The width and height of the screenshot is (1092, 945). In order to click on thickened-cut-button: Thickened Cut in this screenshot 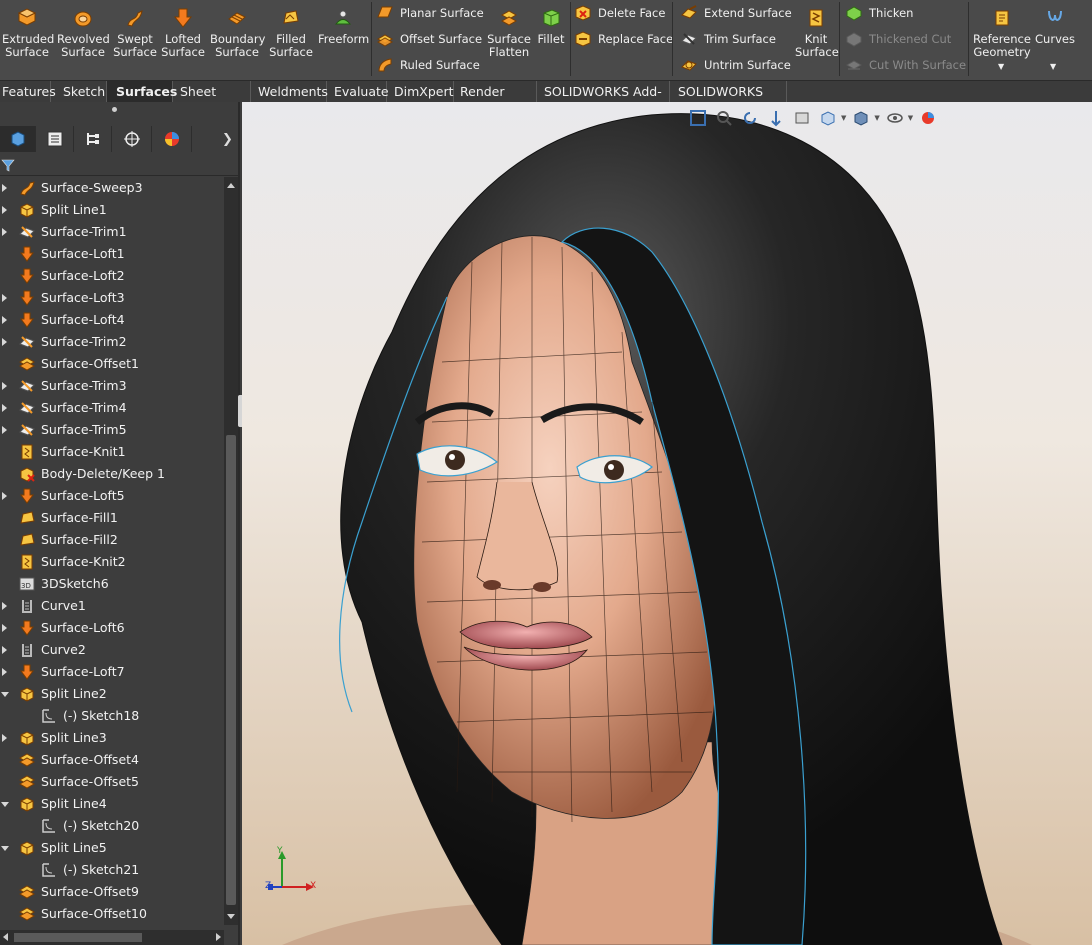, I will do `click(898, 39)`.